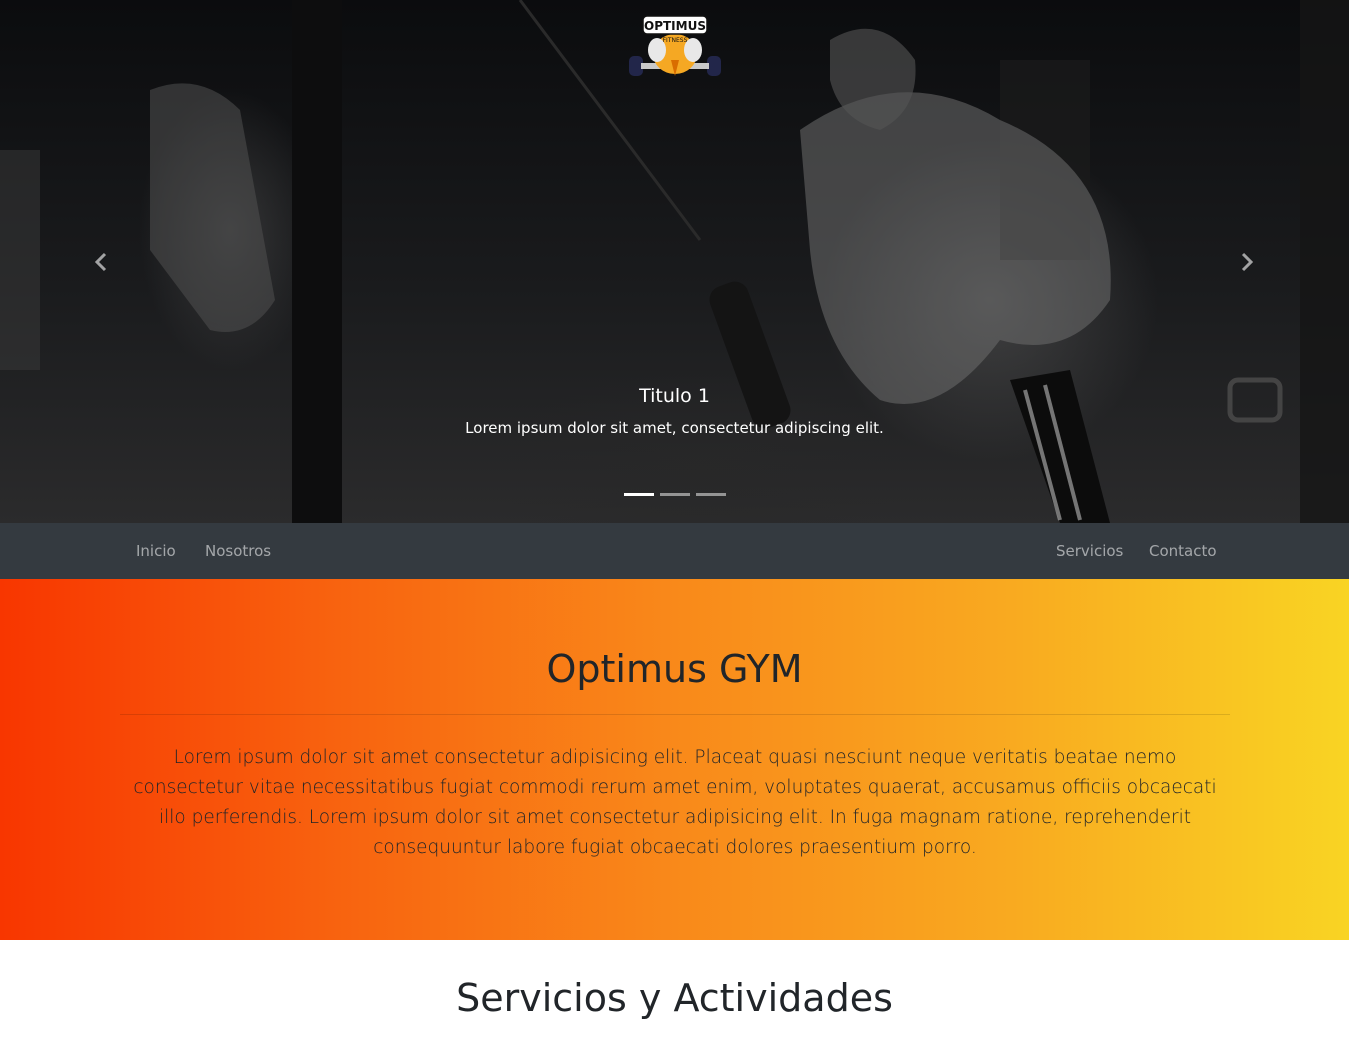  I want to click on nav-link-servicios: Servicios, so click(1089, 551).